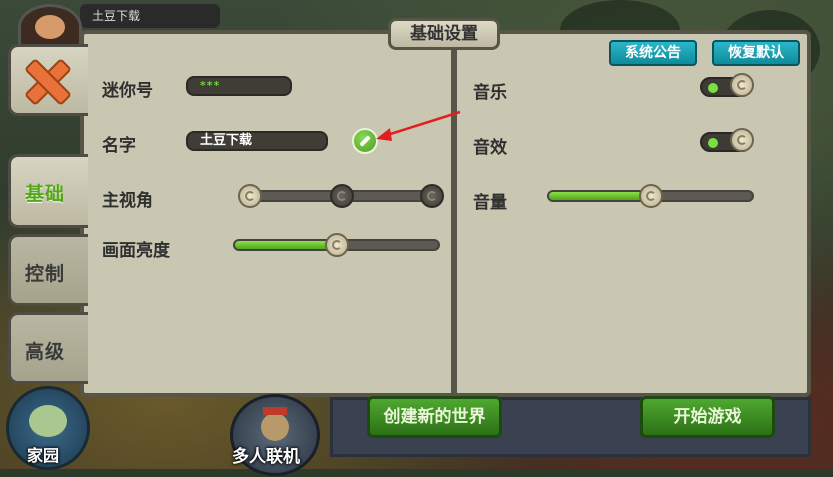 The height and width of the screenshot is (477, 833). Describe the element at coordinates (266, 457) in the screenshot. I see `multiplayer-label: 多人联机` at that location.